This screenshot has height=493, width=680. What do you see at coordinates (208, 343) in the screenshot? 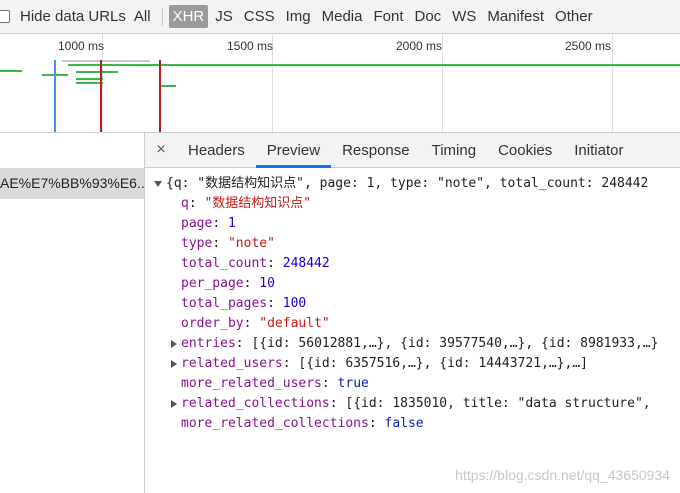
I see `property-key: entries` at bounding box center [208, 343].